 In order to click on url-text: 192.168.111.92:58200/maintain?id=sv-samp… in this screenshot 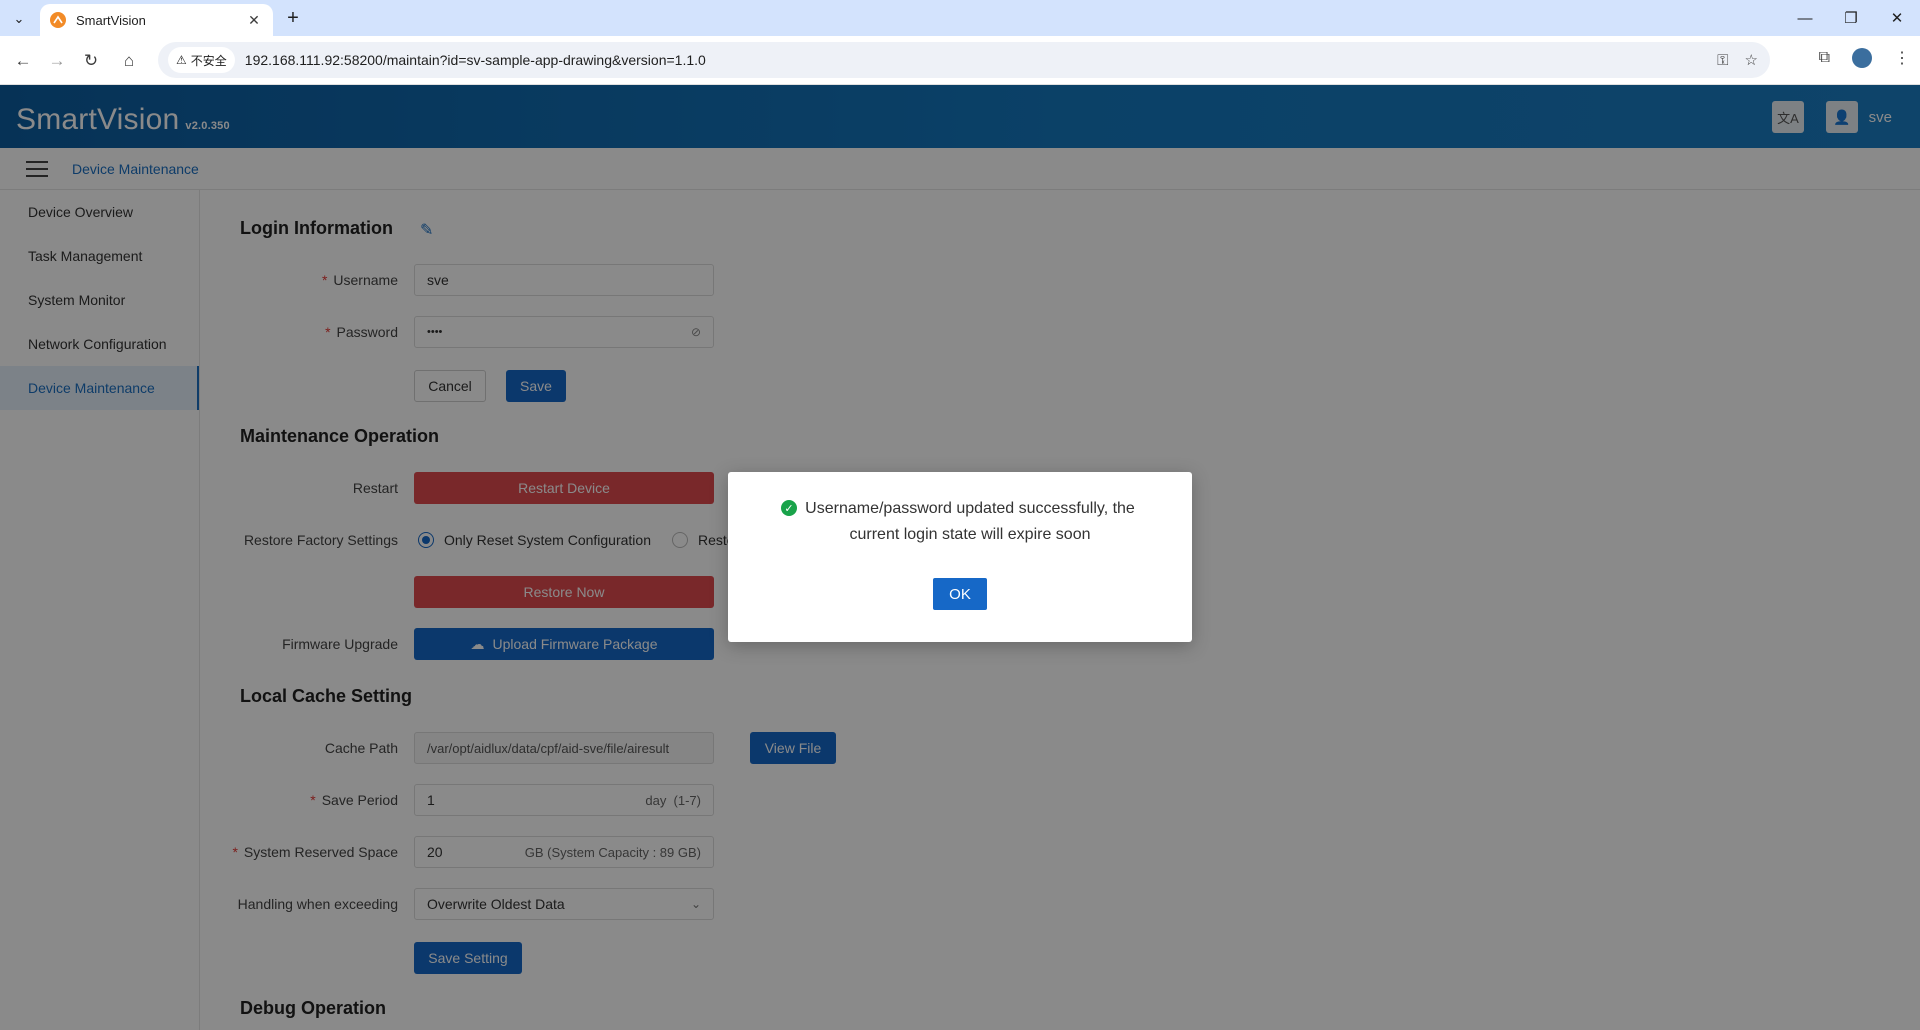, I will do `click(475, 60)`.